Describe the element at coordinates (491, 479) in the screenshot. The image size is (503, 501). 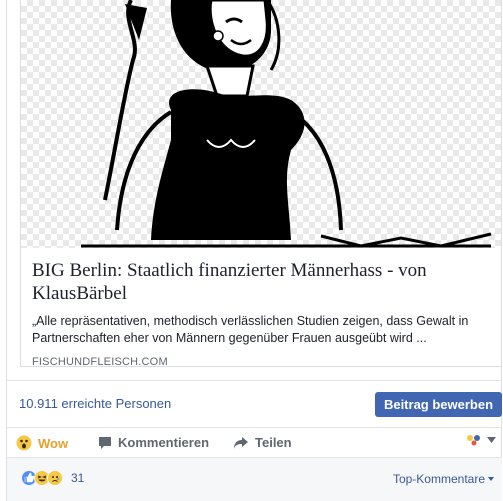
I see `caret-down-icon` at that location.